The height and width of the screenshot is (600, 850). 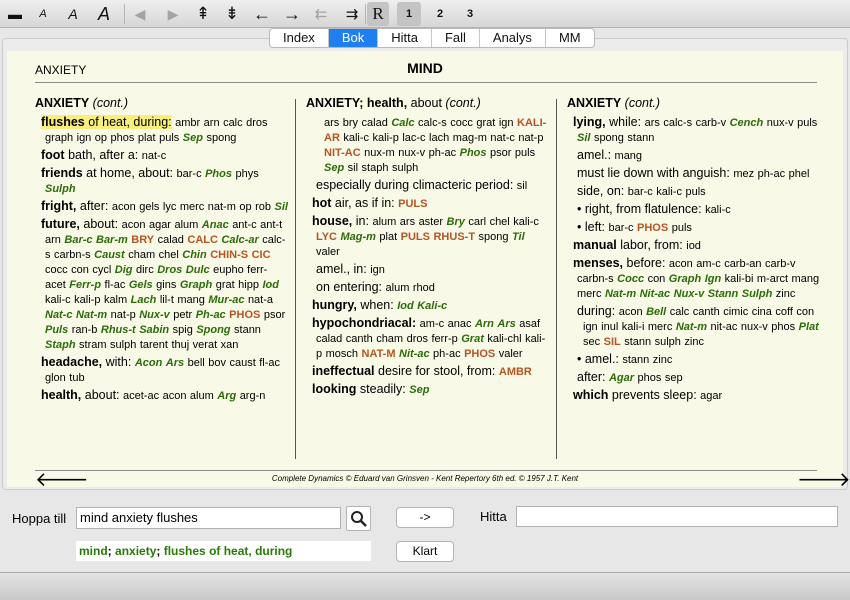 I want to click on remedy-kali-p: kali-p, so click(x=87, y=300).